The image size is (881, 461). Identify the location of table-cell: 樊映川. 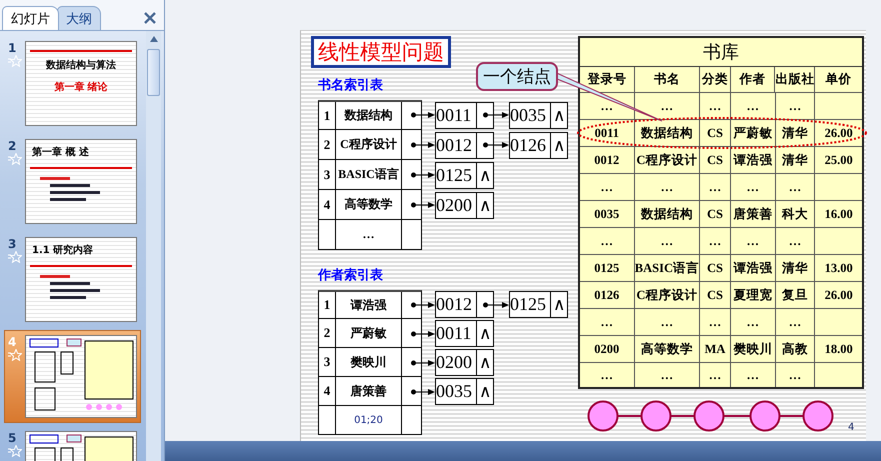
(752, 349).